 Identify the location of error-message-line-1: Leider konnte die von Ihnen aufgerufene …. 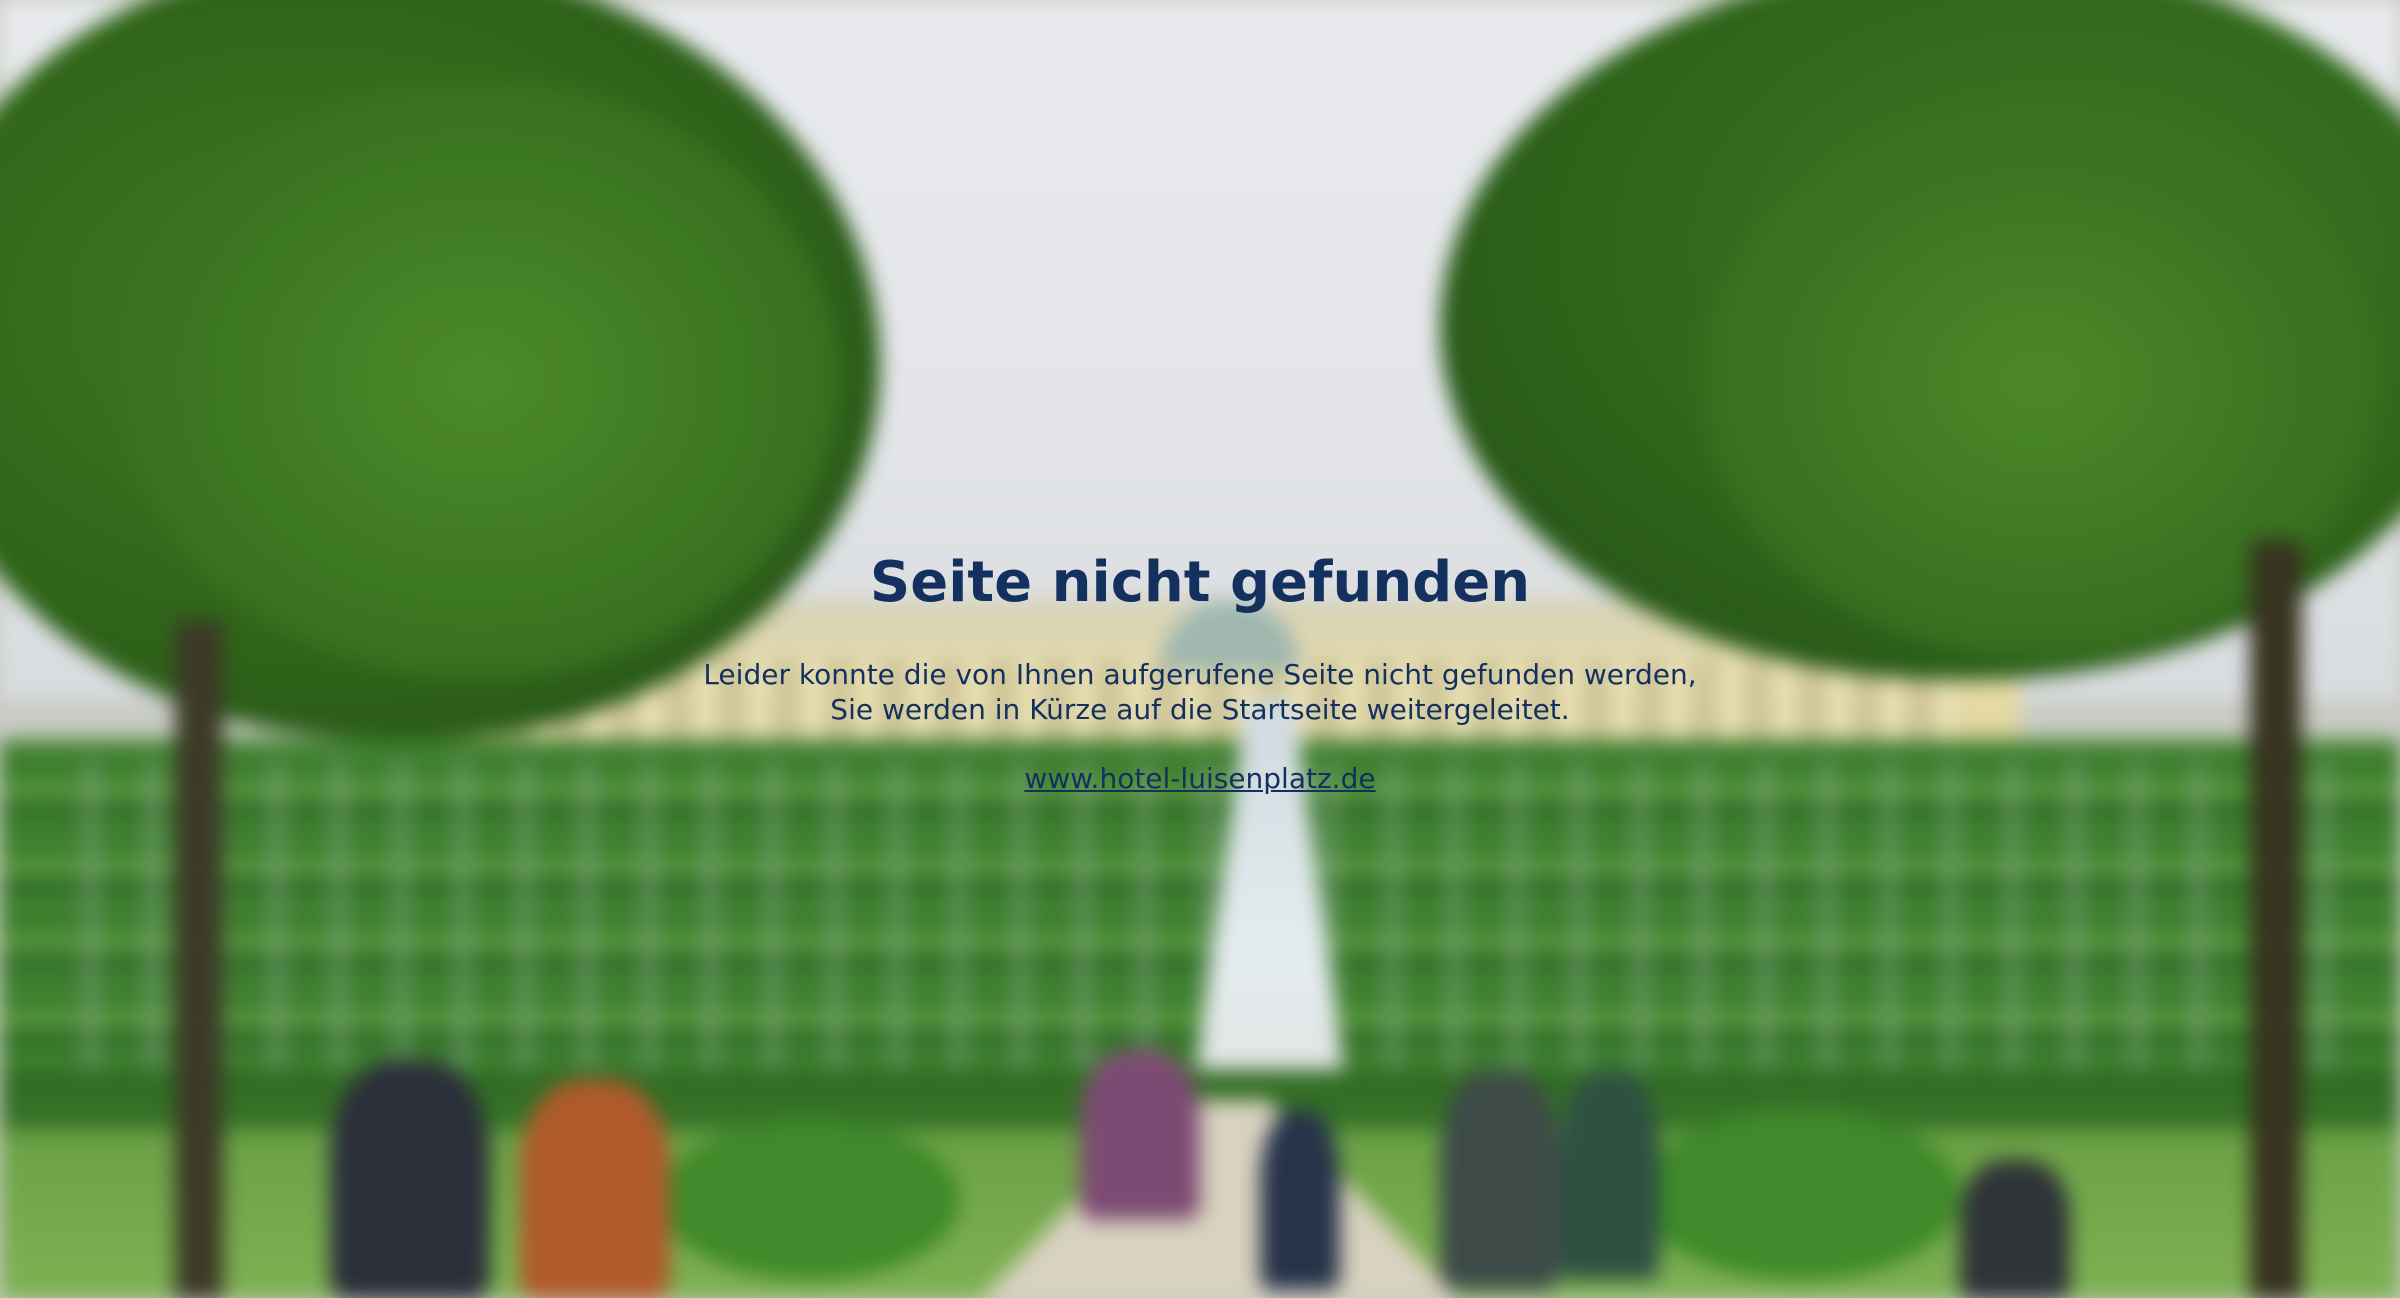
(1200, 674).